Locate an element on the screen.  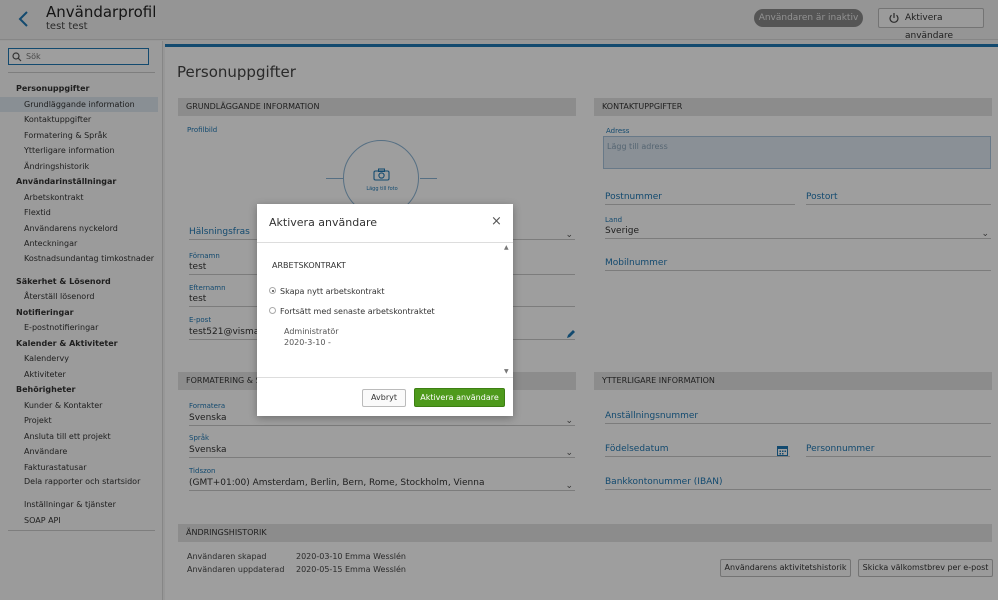
dialog-footer-divider is located at coordinates (385, 377).